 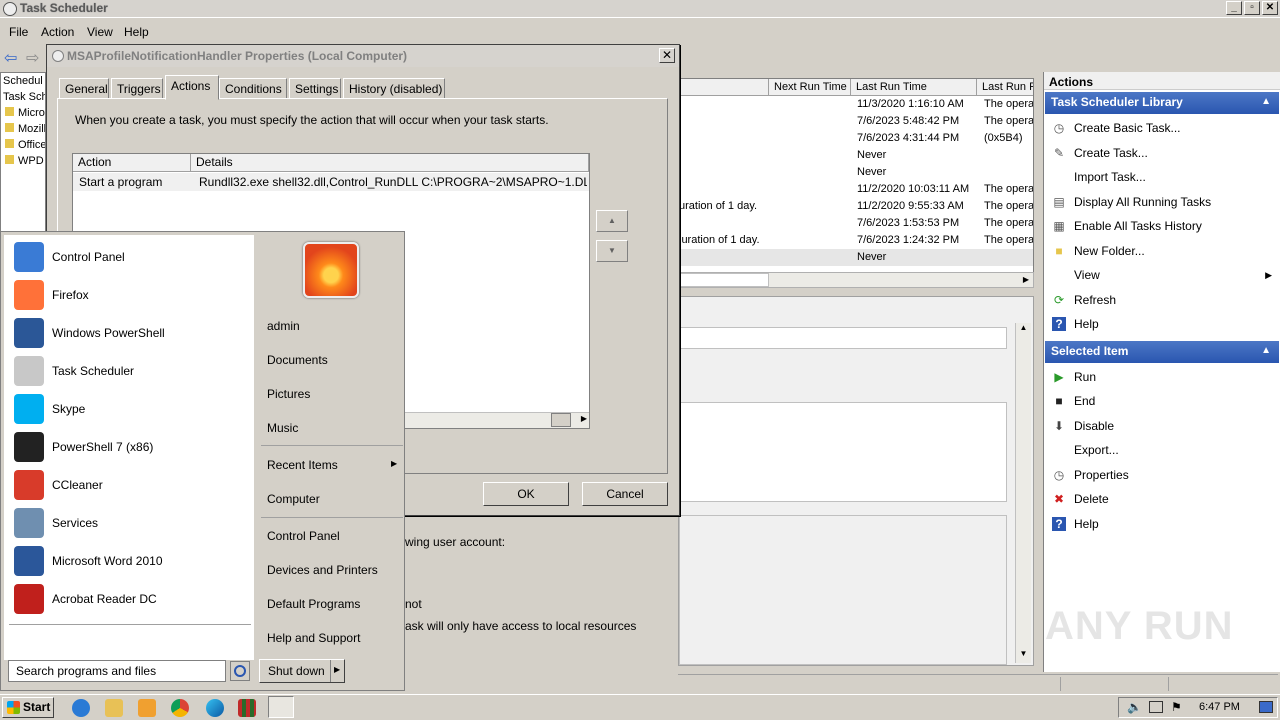 I want to click on place-devices-printers: Devices and Printers, so click(x=322, y=570).